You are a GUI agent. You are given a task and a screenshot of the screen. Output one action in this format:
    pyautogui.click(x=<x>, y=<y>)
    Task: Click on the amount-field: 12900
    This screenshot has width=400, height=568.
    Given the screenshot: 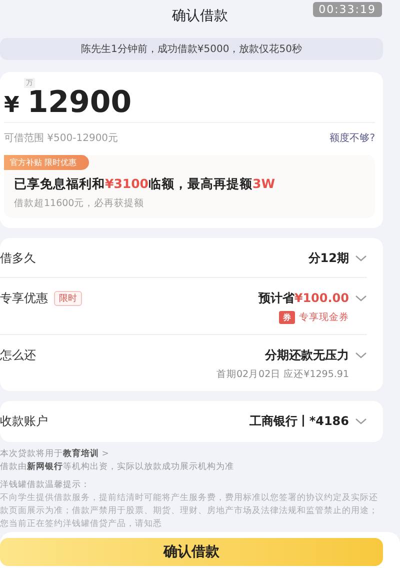 What is the action you would take?
    pyautogui.click(x=79, y=103)
    